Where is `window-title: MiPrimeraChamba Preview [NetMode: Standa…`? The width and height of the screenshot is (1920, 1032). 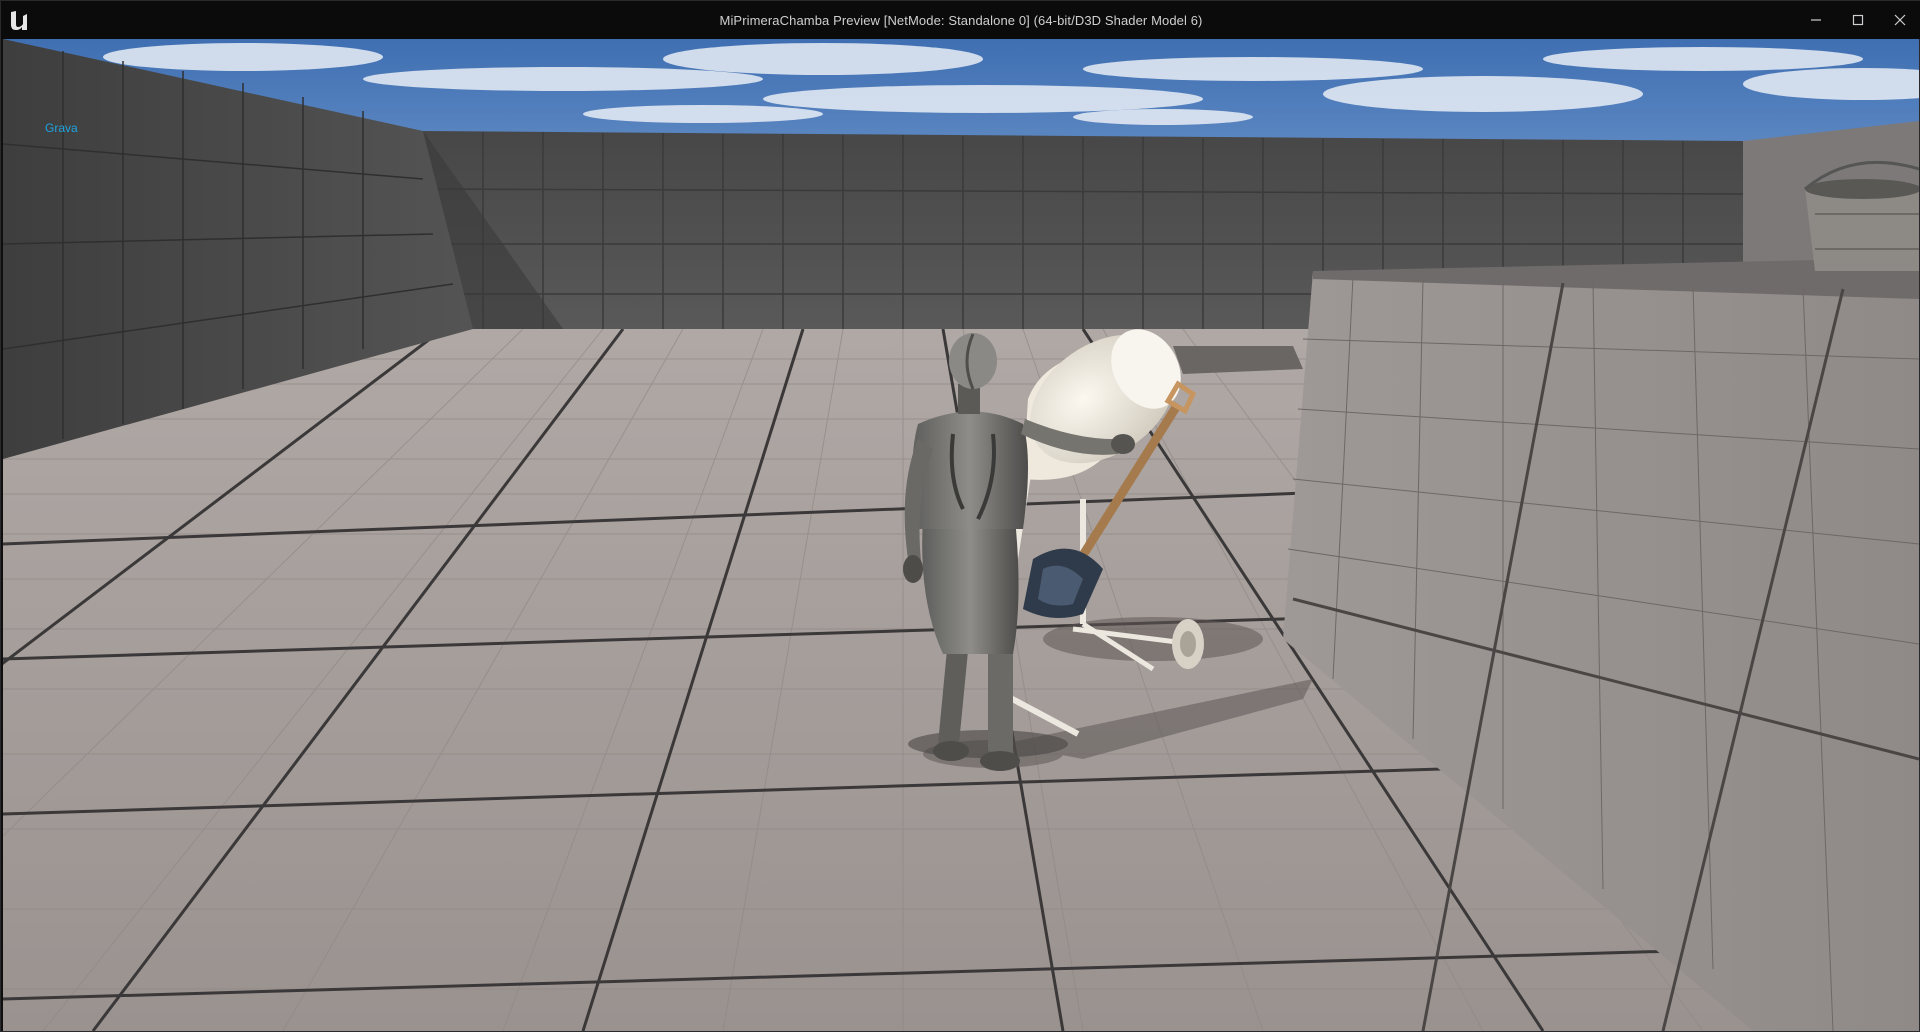
window-title: MiPrimeraChamba Preview [NetMode: Standa… is located at coordinates (961, 20).